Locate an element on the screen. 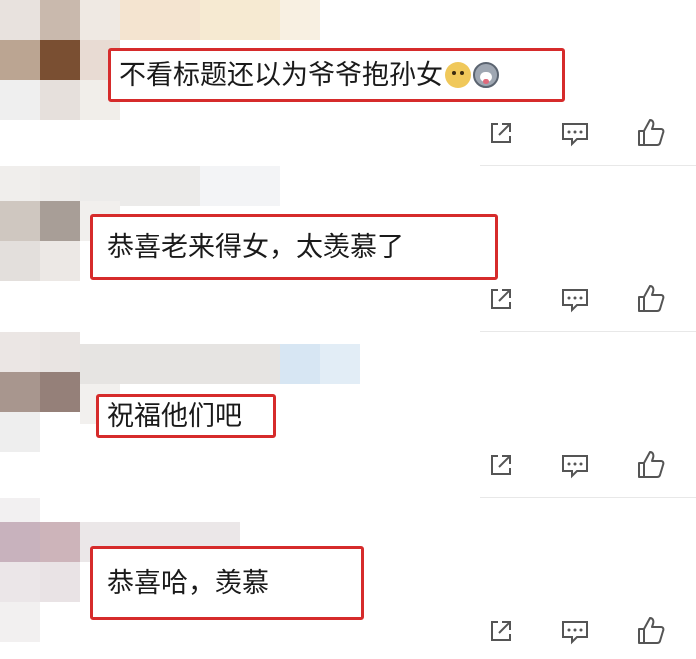  comment-text: 祝福他们吧 is located at coordinates (174, 416).